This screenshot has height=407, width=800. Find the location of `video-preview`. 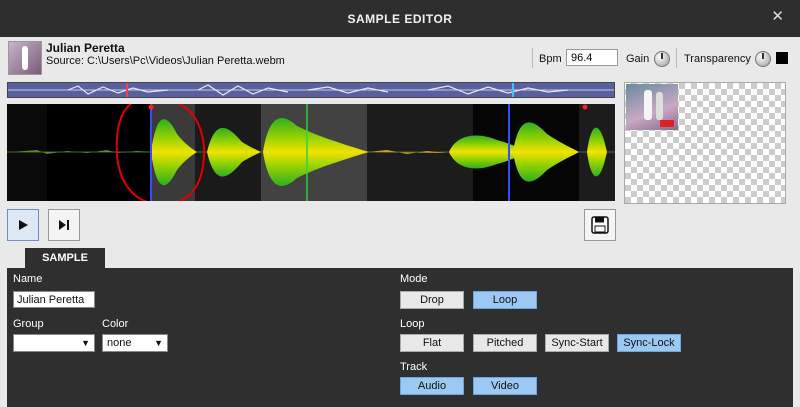

video-preview is located at coordinates (705, 143).